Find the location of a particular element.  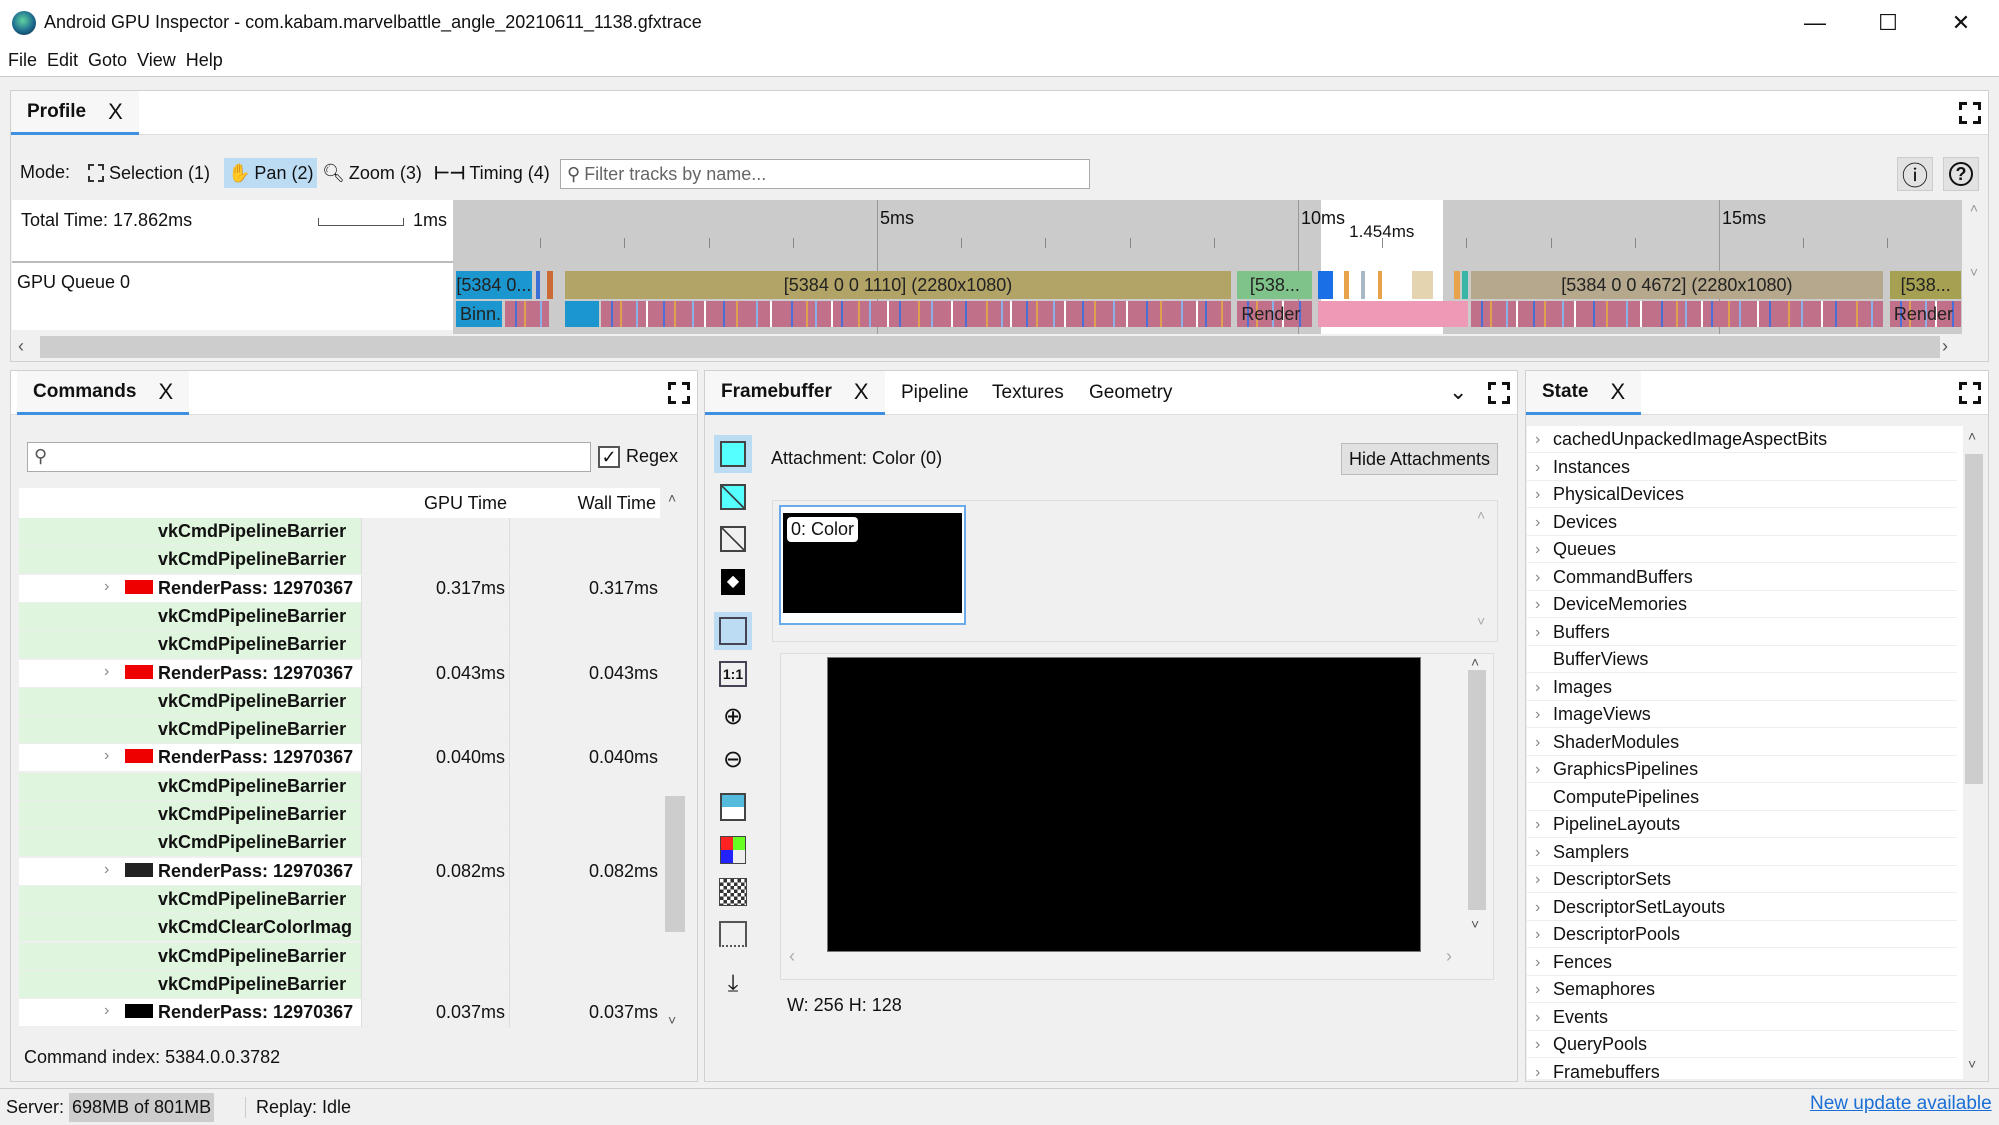

help-button: ? is located at coordinates (1961, 174).